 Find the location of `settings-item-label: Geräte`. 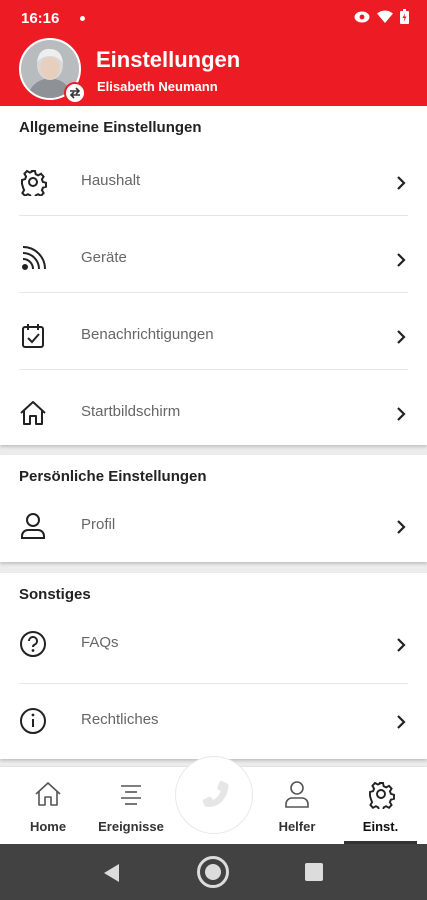

settings-item-label: Geräte is located at coordinates (104, 257).